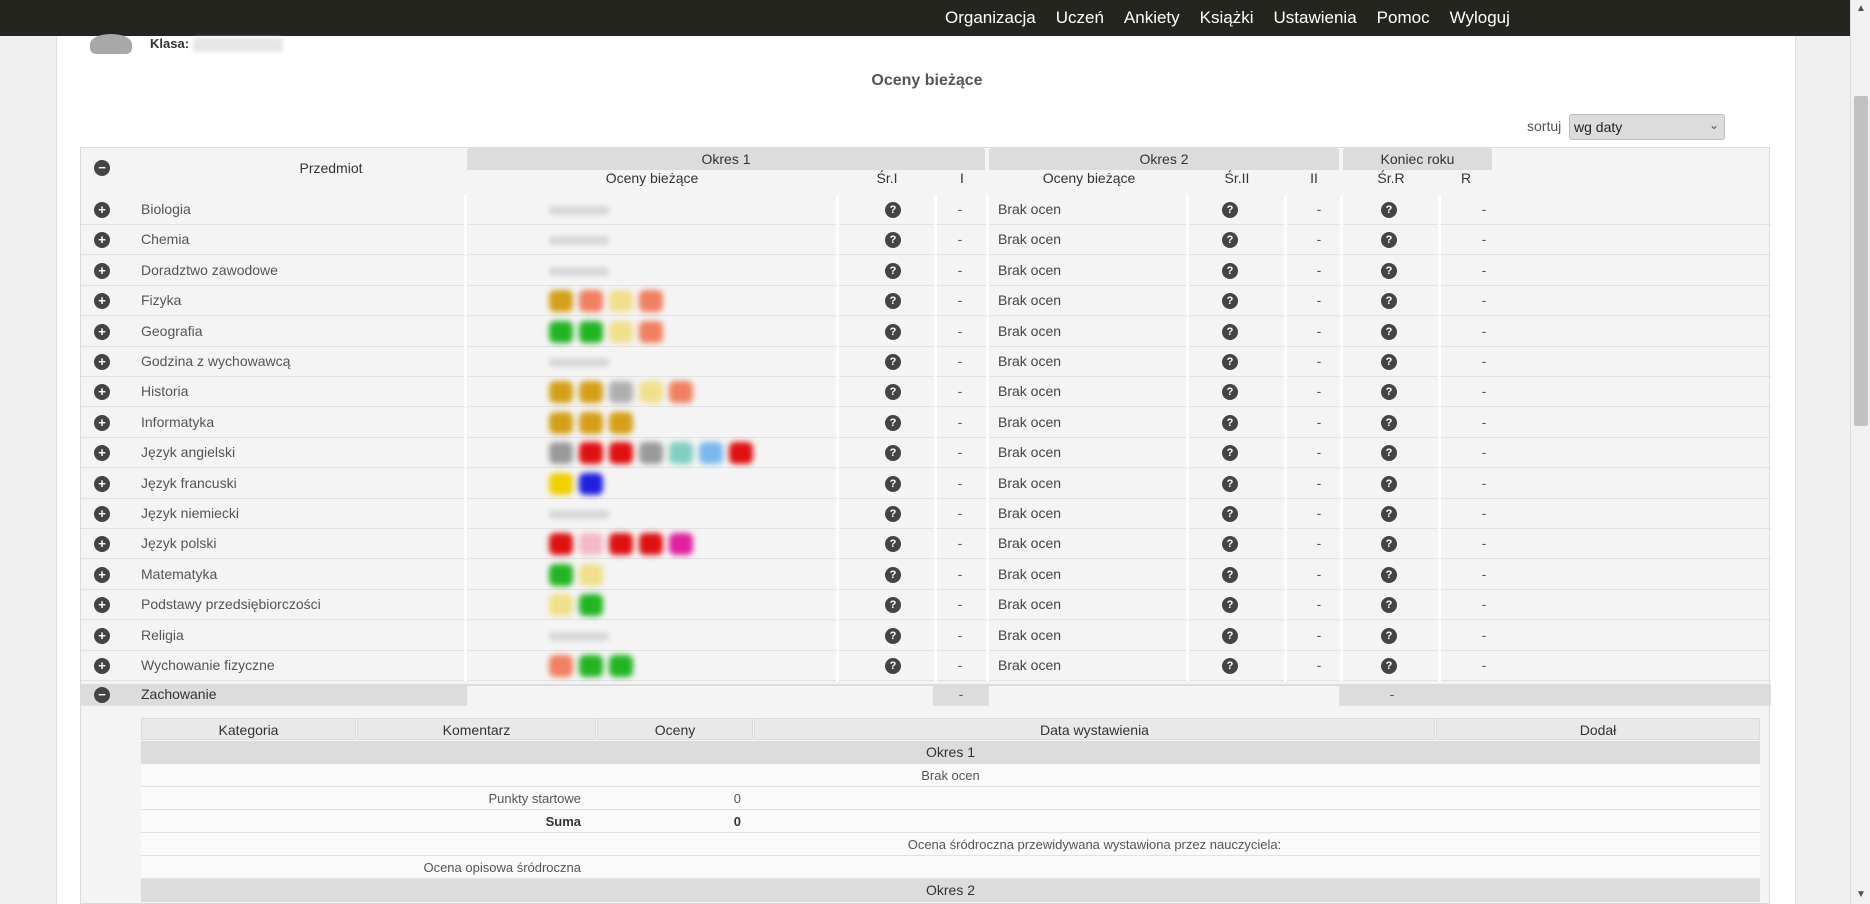 Image resolution: width=1870 pixels, height=904 pixels. What do you see at coordinates (1403, 18) in the screenshot?
I see `nav-item-pomoc: Pomoc` at bounding box center [1403, 18].